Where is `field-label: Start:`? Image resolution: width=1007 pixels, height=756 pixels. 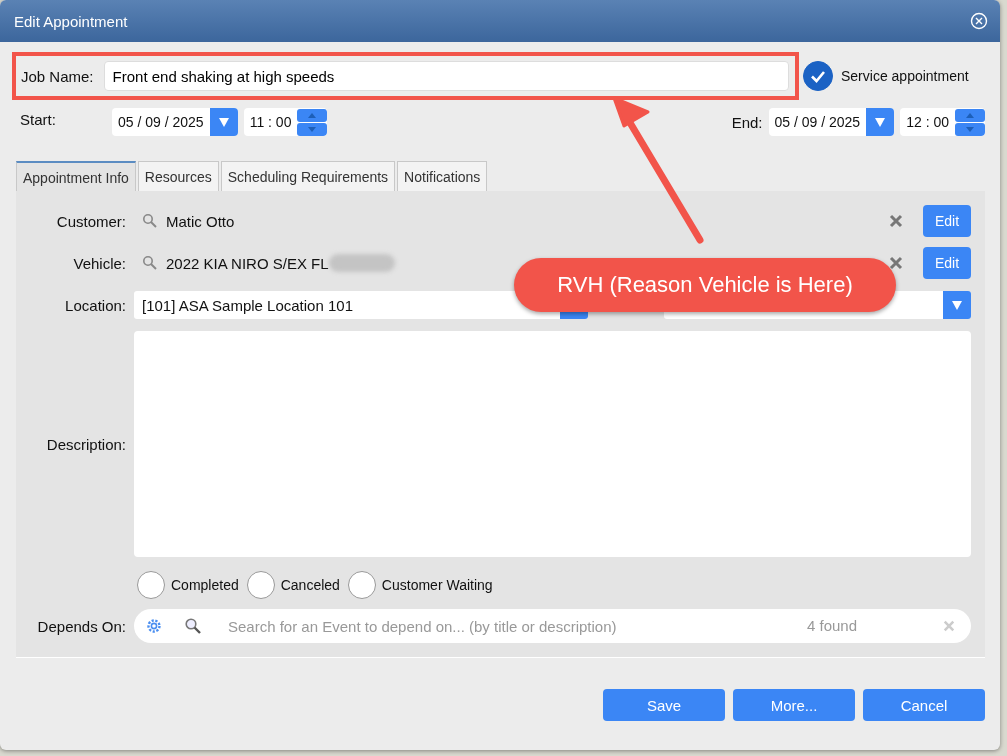
field-label: Start: is located at coordinates (38, 119).